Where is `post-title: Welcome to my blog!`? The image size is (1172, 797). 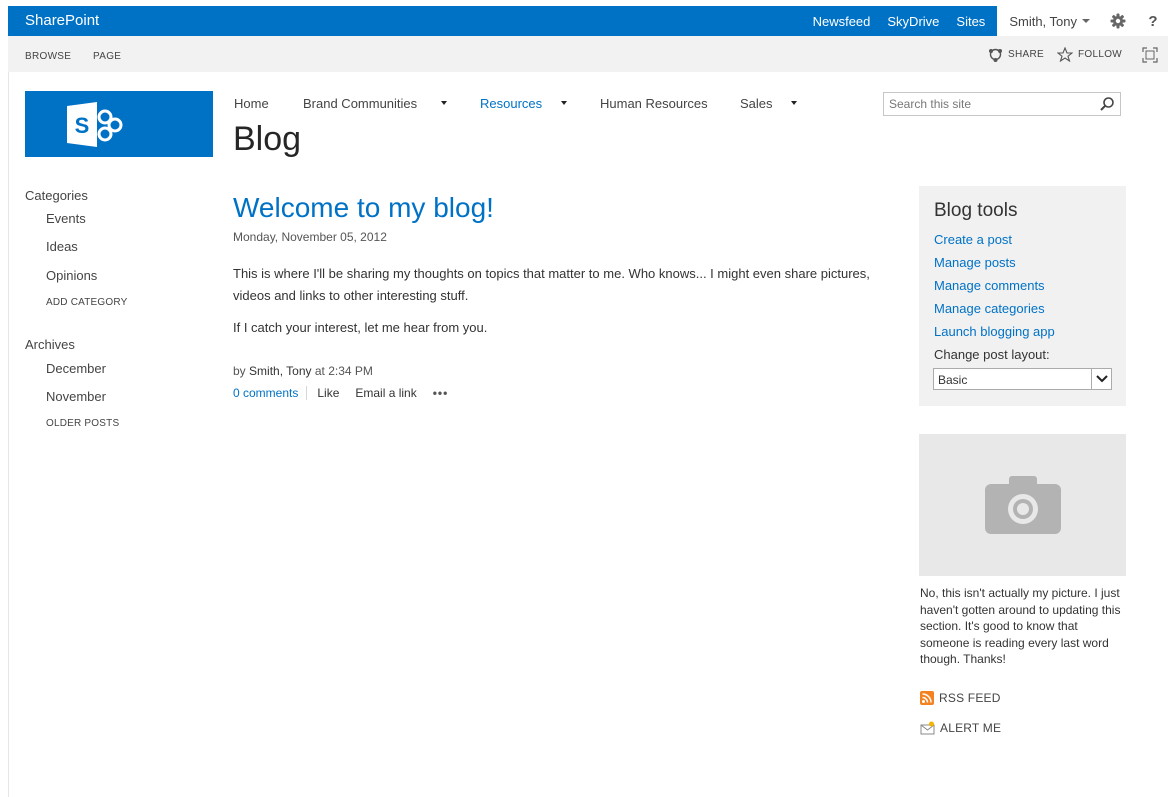
post-title: Welcome to my blog! is located at coordinates (363, 208).